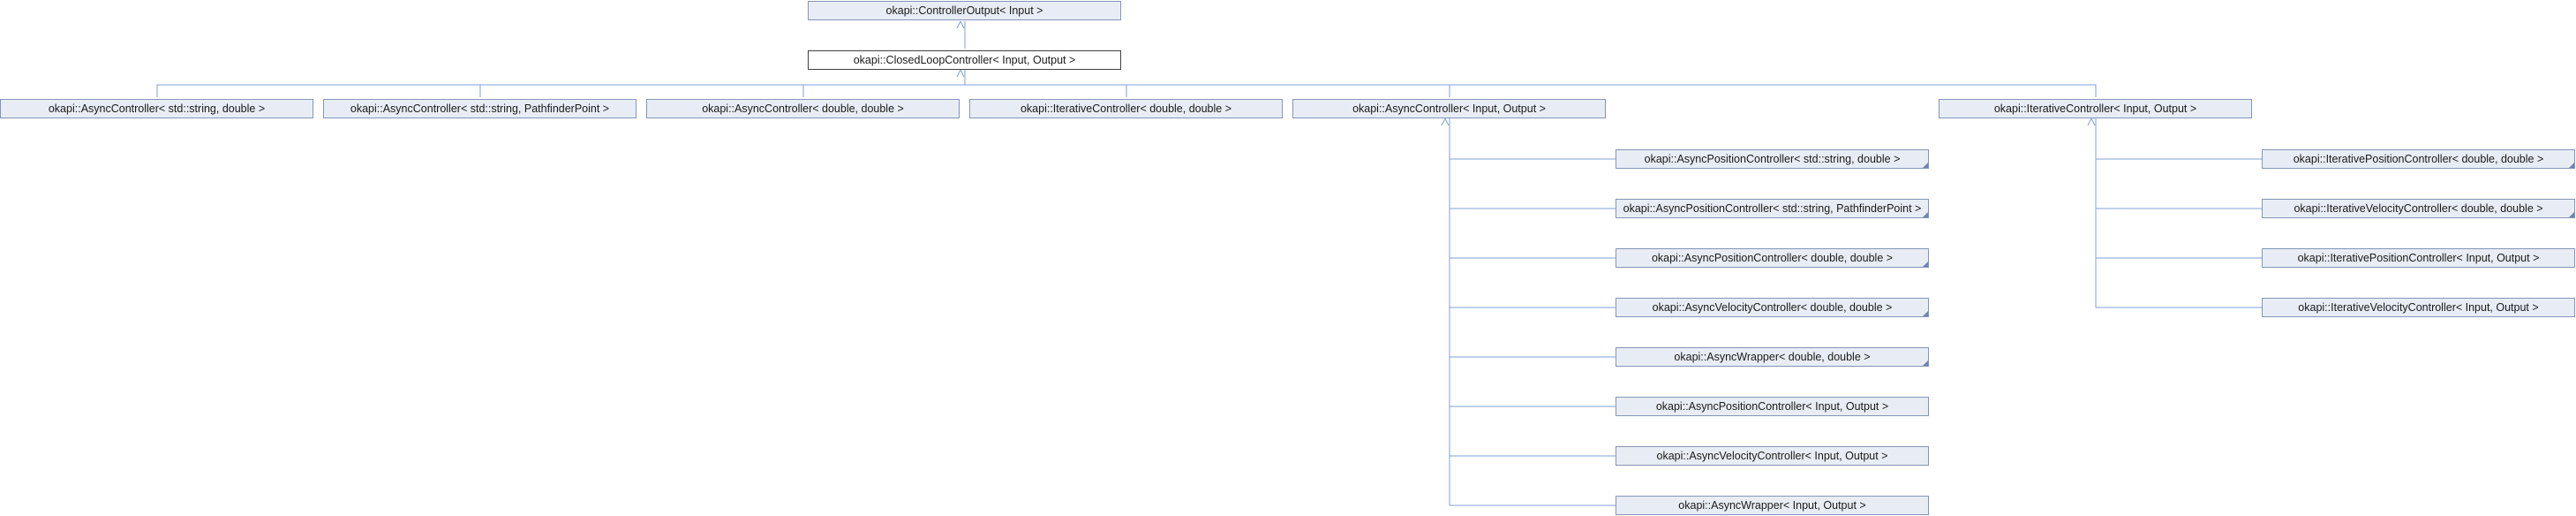 This screenshot has width=2576, height=516. I want to click on node-controller-output: okapi::ControllerOutput< Input >, so click(964, 10).